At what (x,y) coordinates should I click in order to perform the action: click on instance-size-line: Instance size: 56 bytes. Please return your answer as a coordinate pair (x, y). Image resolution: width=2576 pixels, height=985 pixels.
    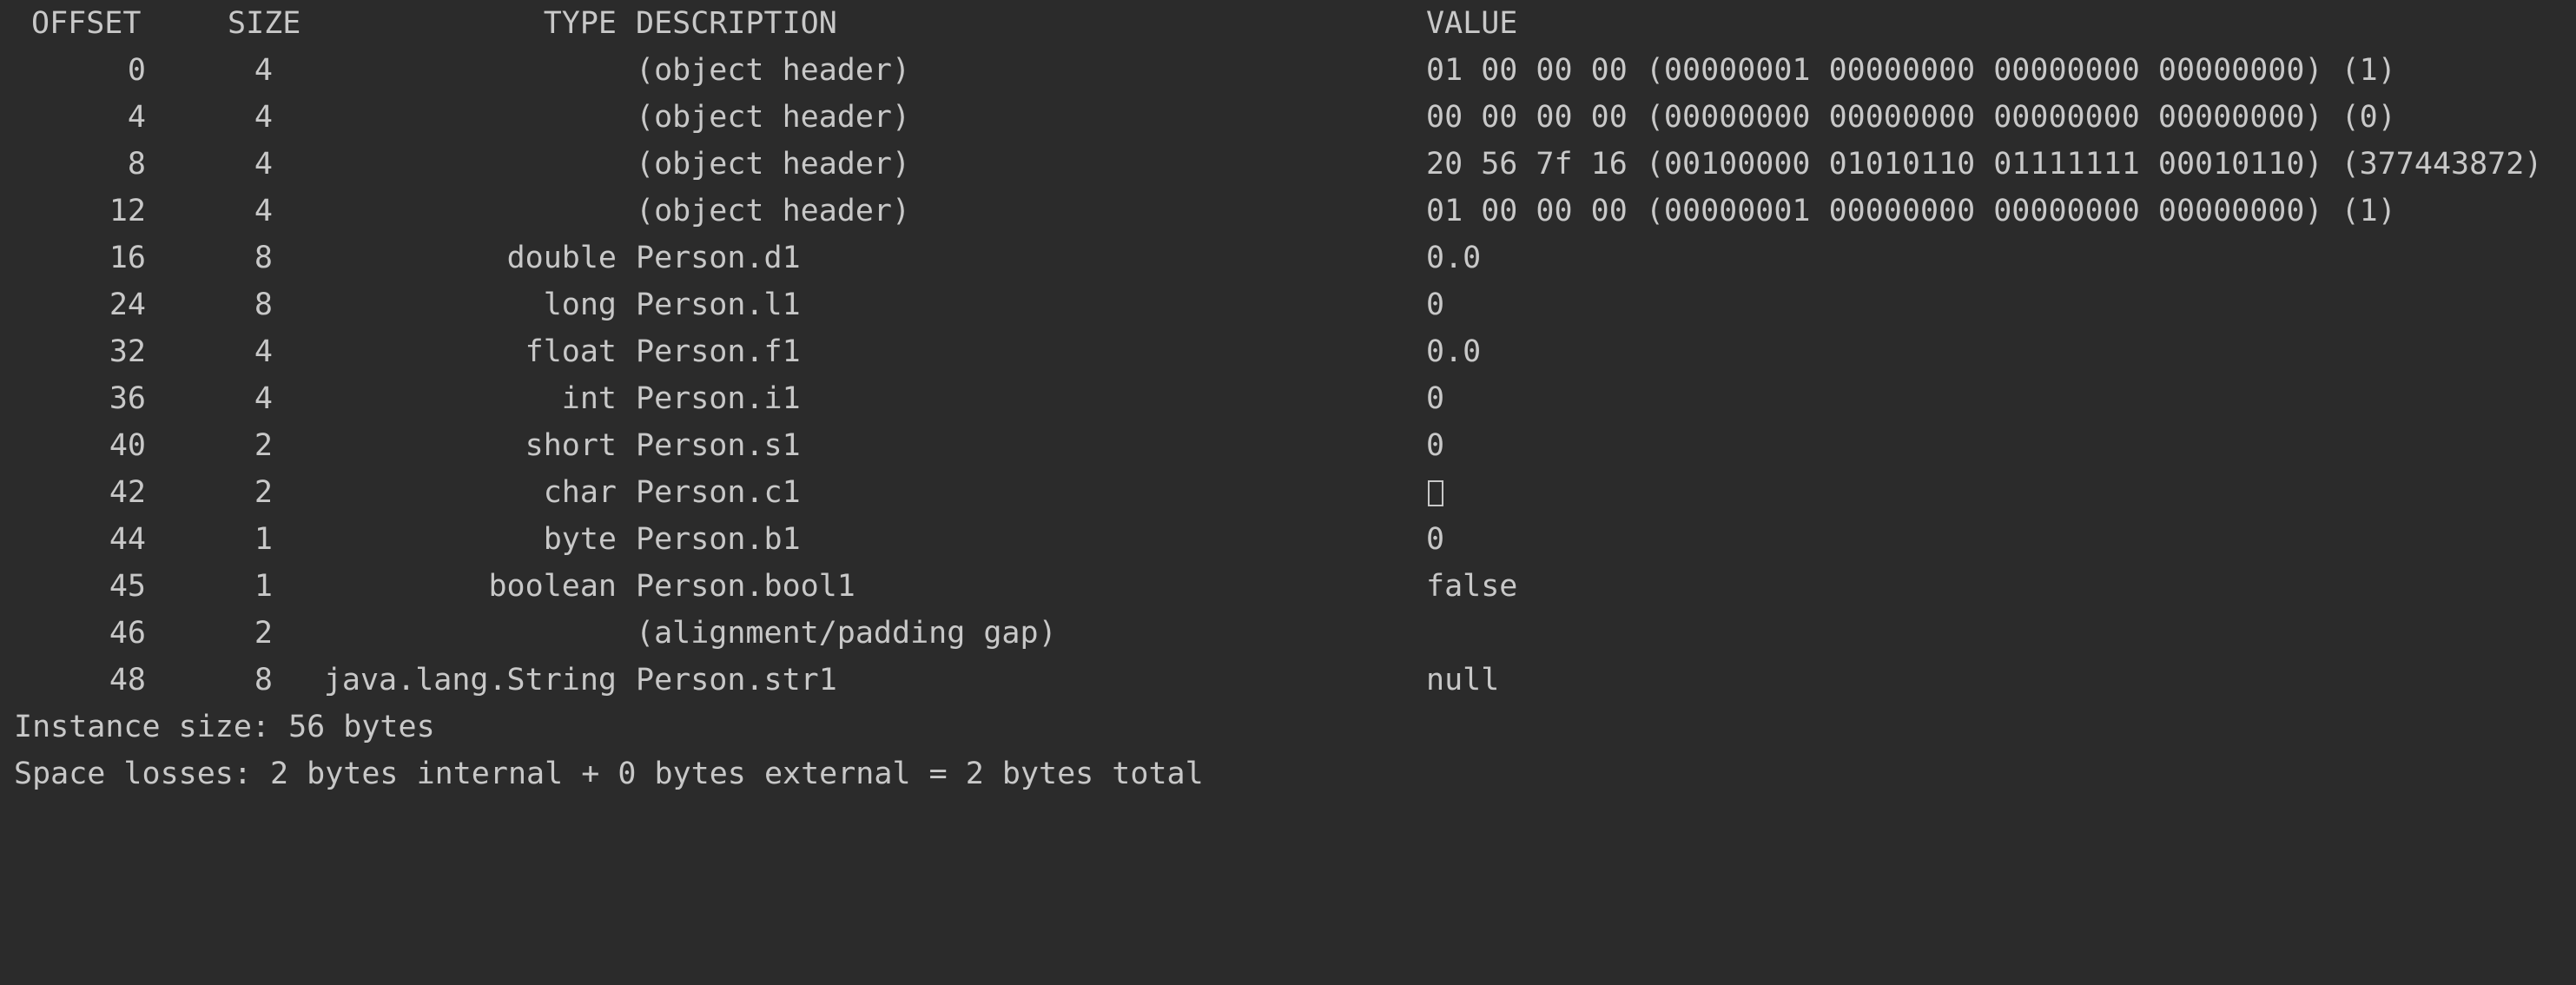
    Looking at the image, I should click on (224, 727).